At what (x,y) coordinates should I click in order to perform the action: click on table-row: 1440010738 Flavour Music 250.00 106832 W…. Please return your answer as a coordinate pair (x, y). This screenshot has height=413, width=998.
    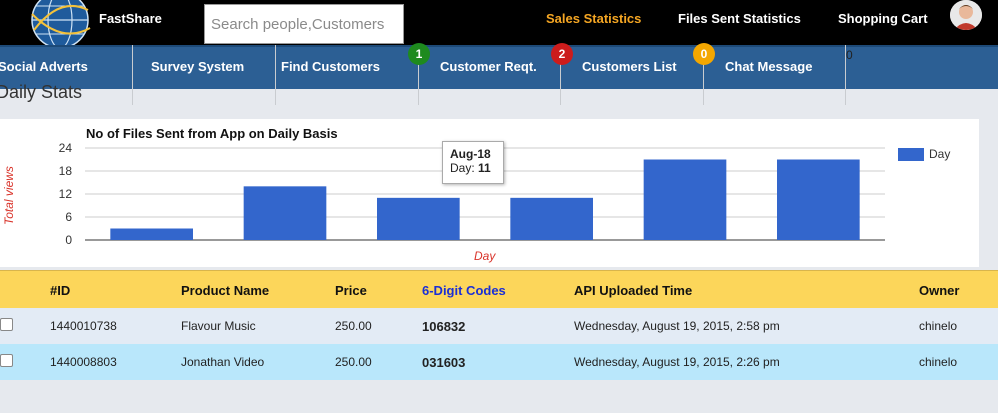
    Looking at the image, I should click on (499, 326).